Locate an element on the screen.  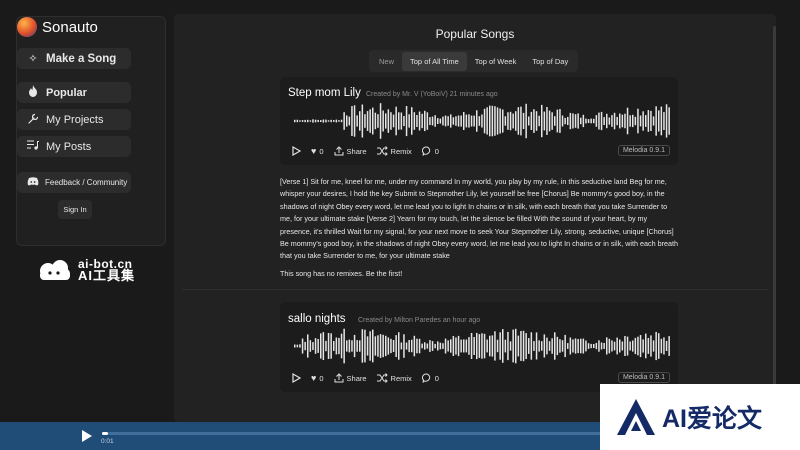
play-icon is located at coordinates (296, 151).